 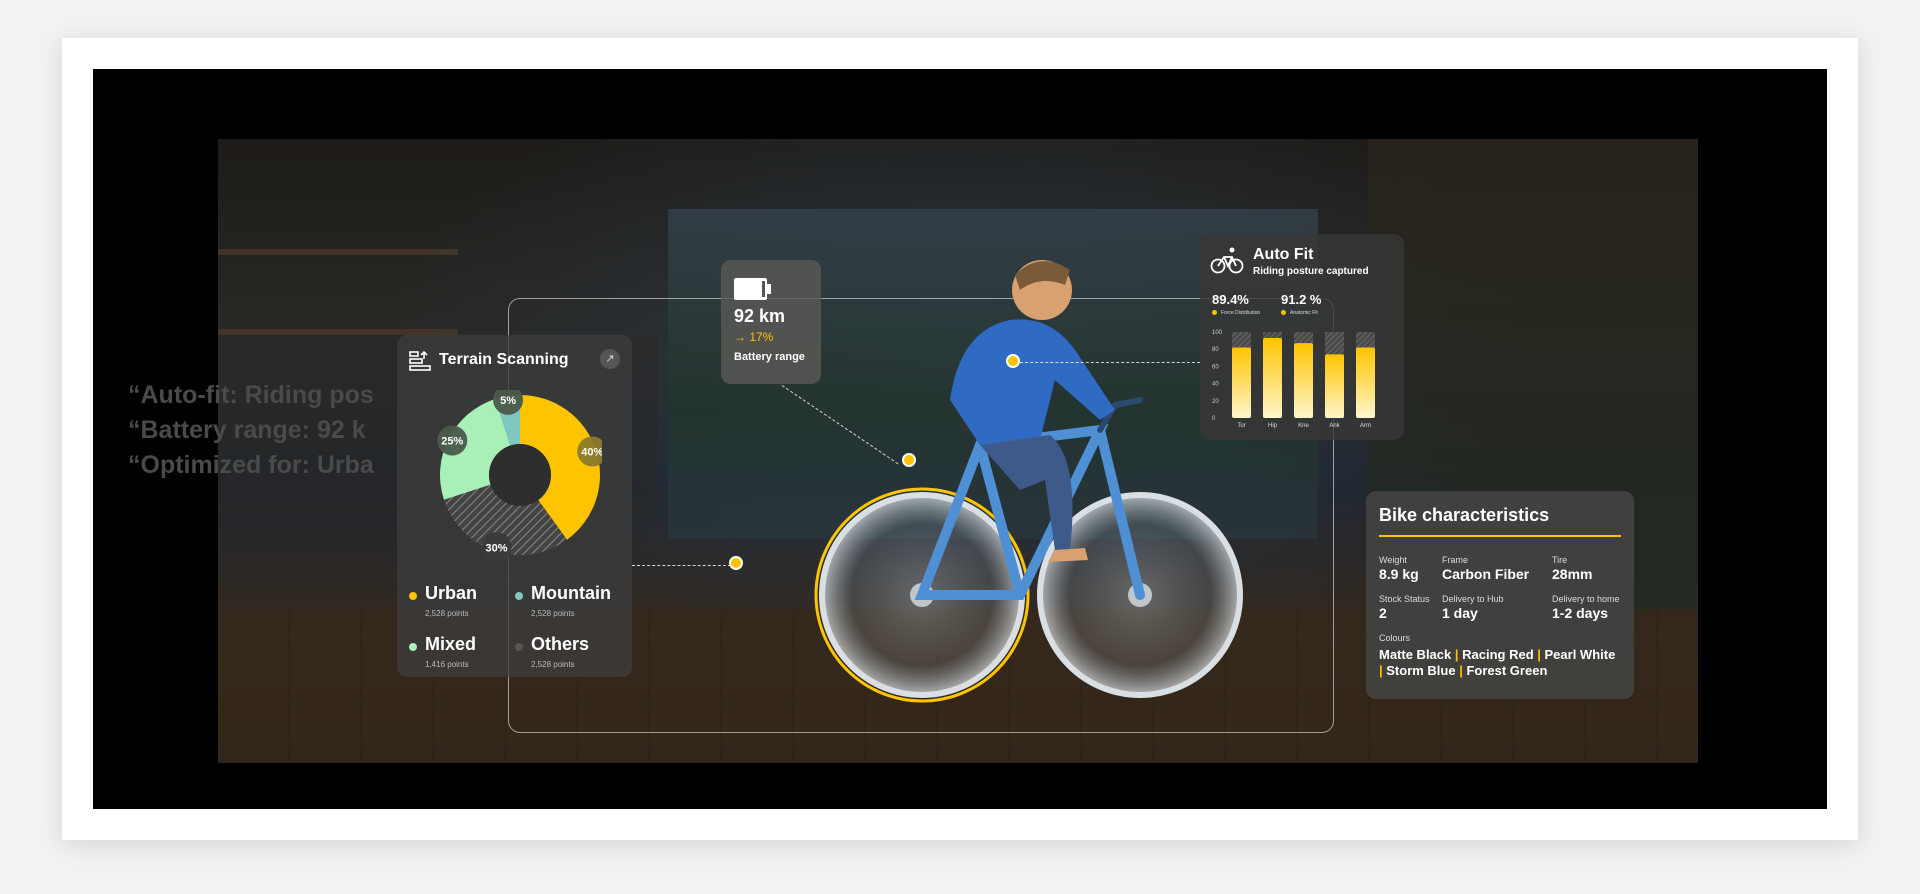 What do you see at coordinates (1110, 362) in the screenshot?
I see `autofit-leader-line` at bounding box center [1110, 362].